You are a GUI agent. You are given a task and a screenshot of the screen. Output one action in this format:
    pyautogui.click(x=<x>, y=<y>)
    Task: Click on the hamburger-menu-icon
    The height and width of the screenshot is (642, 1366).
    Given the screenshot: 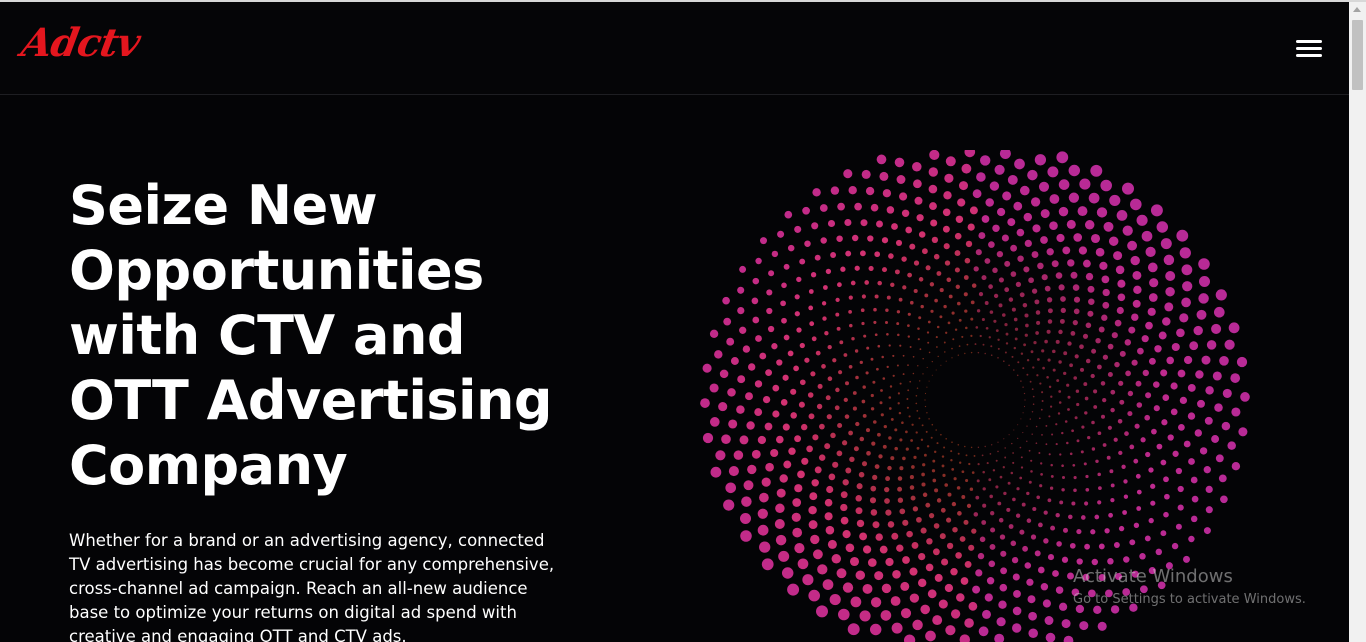 What is the action you would take?
    pyautogui.click(x=1309, y=50)
    